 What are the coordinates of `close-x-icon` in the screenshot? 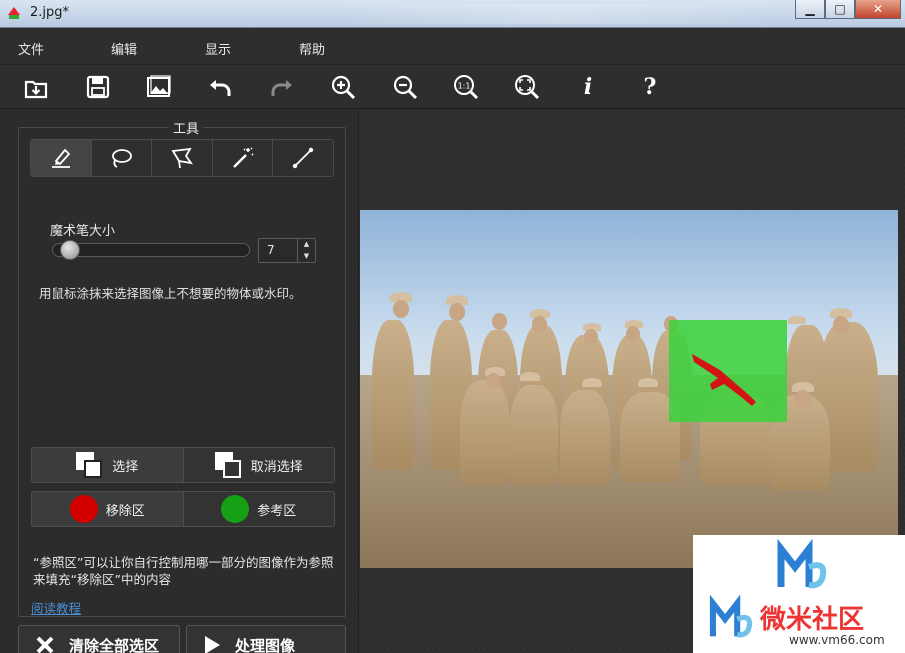 It's located at (45, 644).